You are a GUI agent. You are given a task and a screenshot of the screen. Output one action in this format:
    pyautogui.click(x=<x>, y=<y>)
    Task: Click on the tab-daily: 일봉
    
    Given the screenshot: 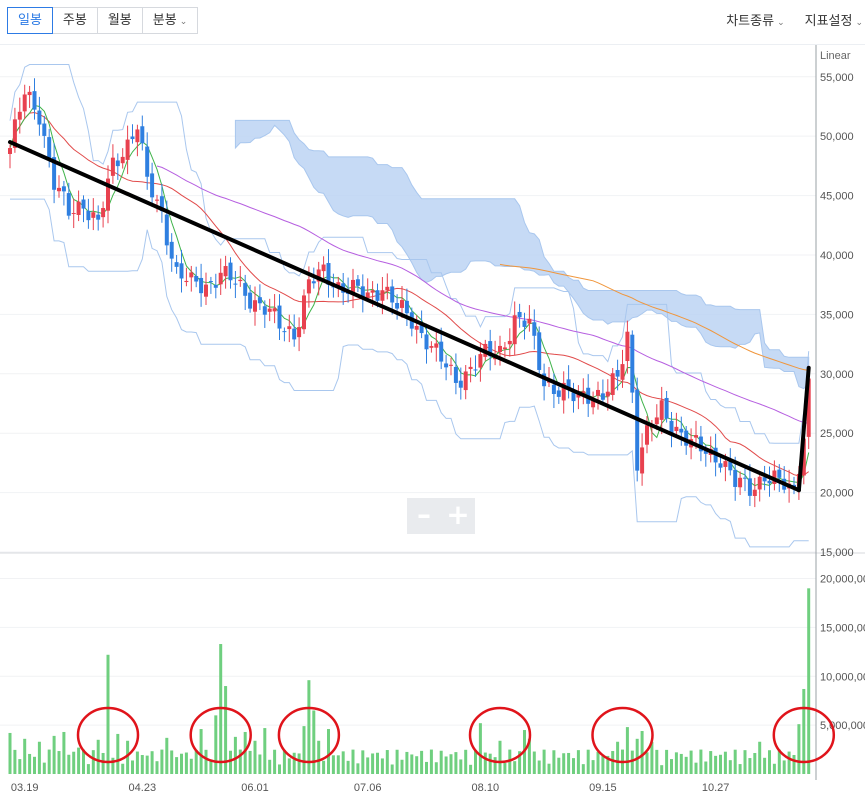 What is the action you would take?
    pyautogui.click(x=30, y=20)
    